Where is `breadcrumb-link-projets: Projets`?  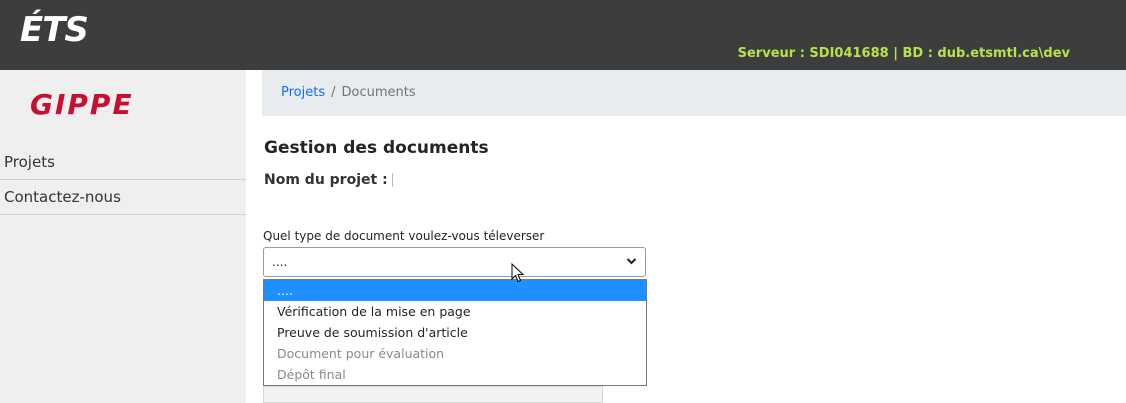
breadcrumb-link-projets: Projets is located at coordinates (303, 92).